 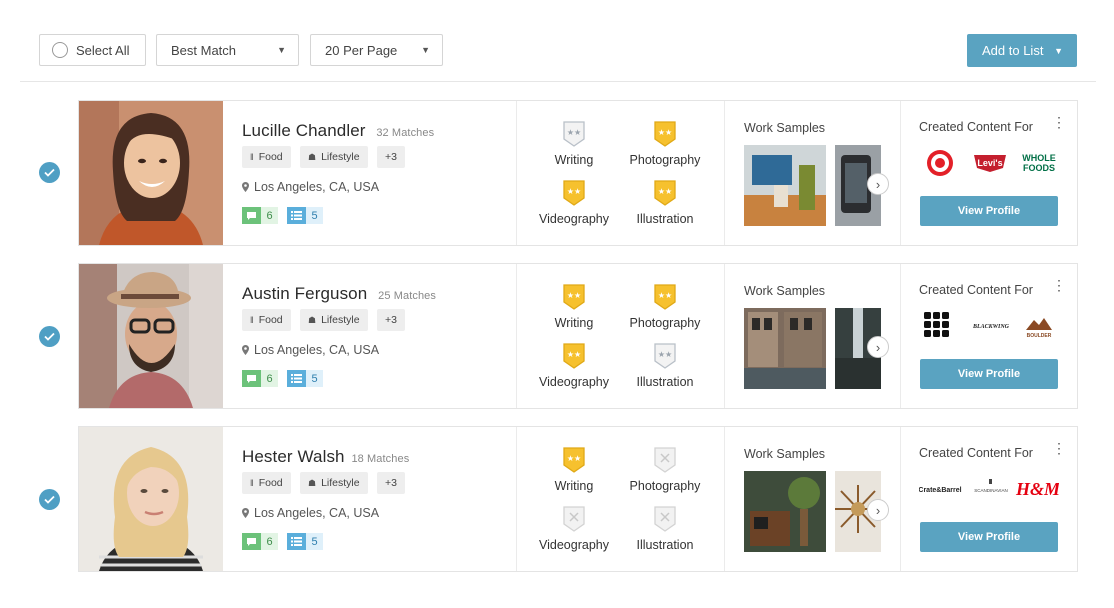 I want to click on skill-videography: Videography, so click(x=574, y=529).